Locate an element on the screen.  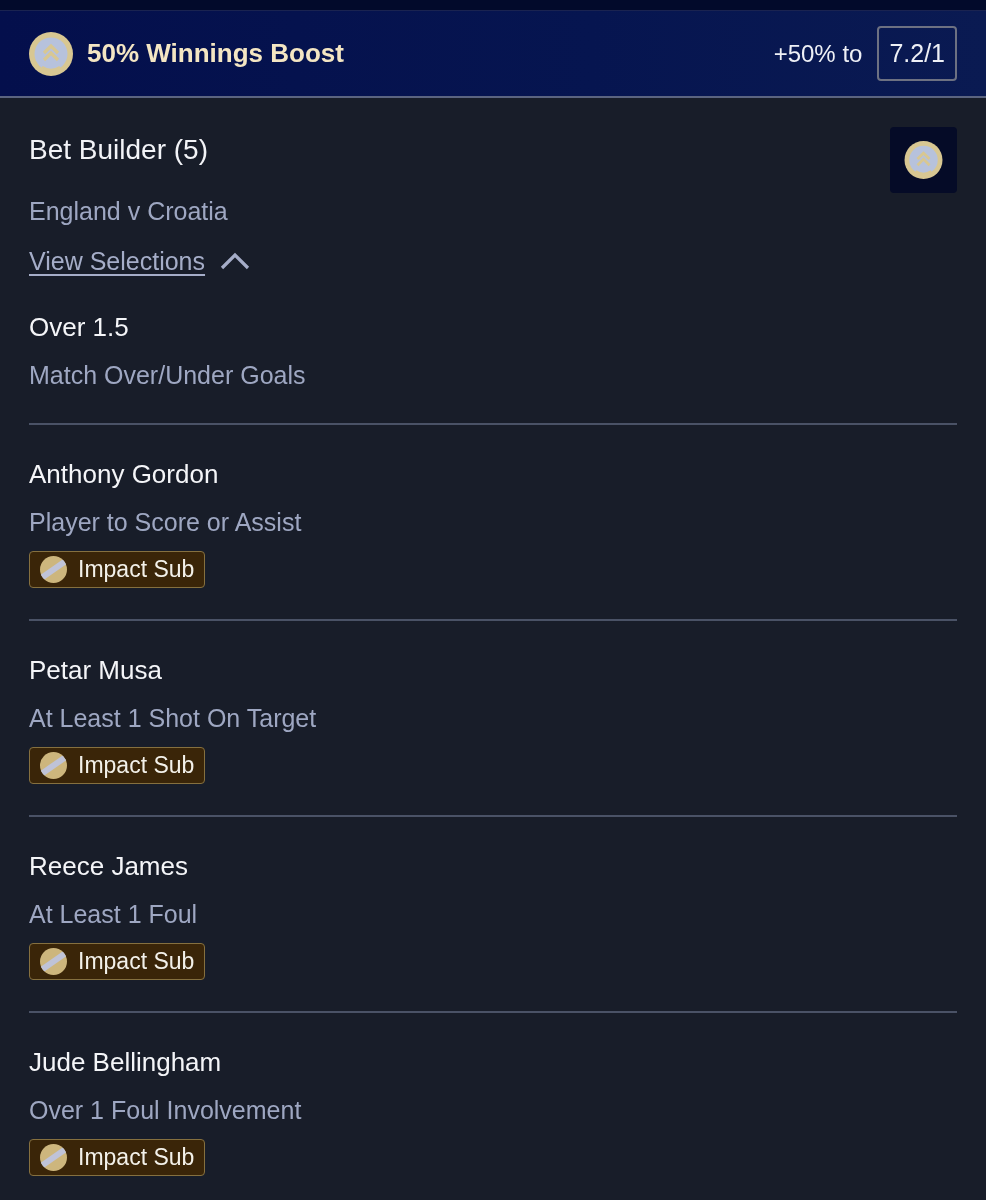
view-selections-link: View Selections is located at coordinates (140, 261).